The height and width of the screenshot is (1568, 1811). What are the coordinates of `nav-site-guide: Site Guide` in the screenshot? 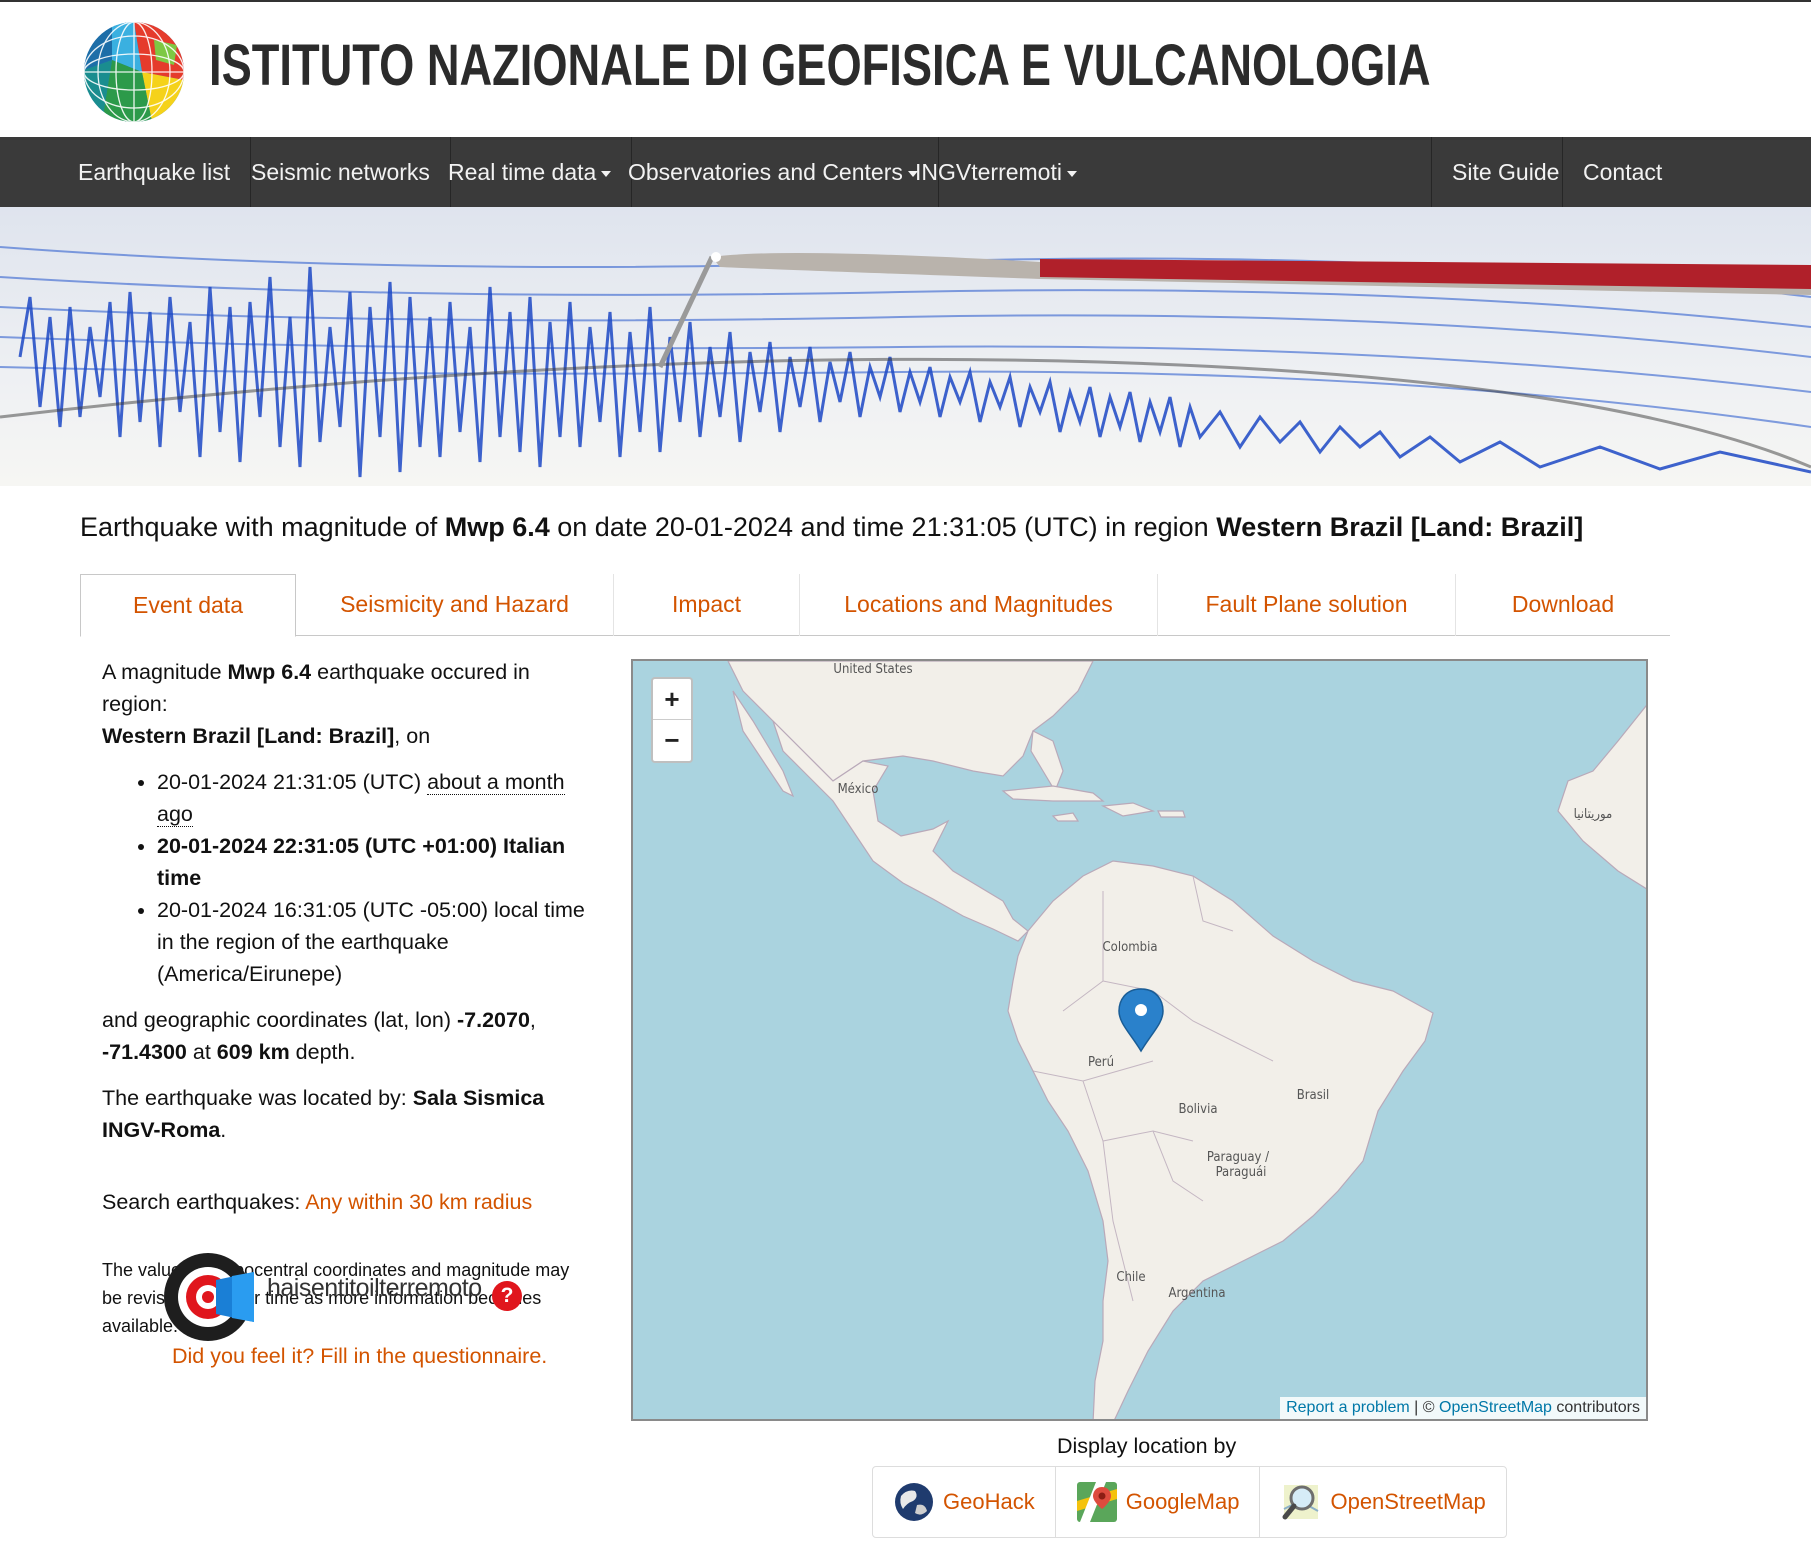 It's located at (1505, 172).